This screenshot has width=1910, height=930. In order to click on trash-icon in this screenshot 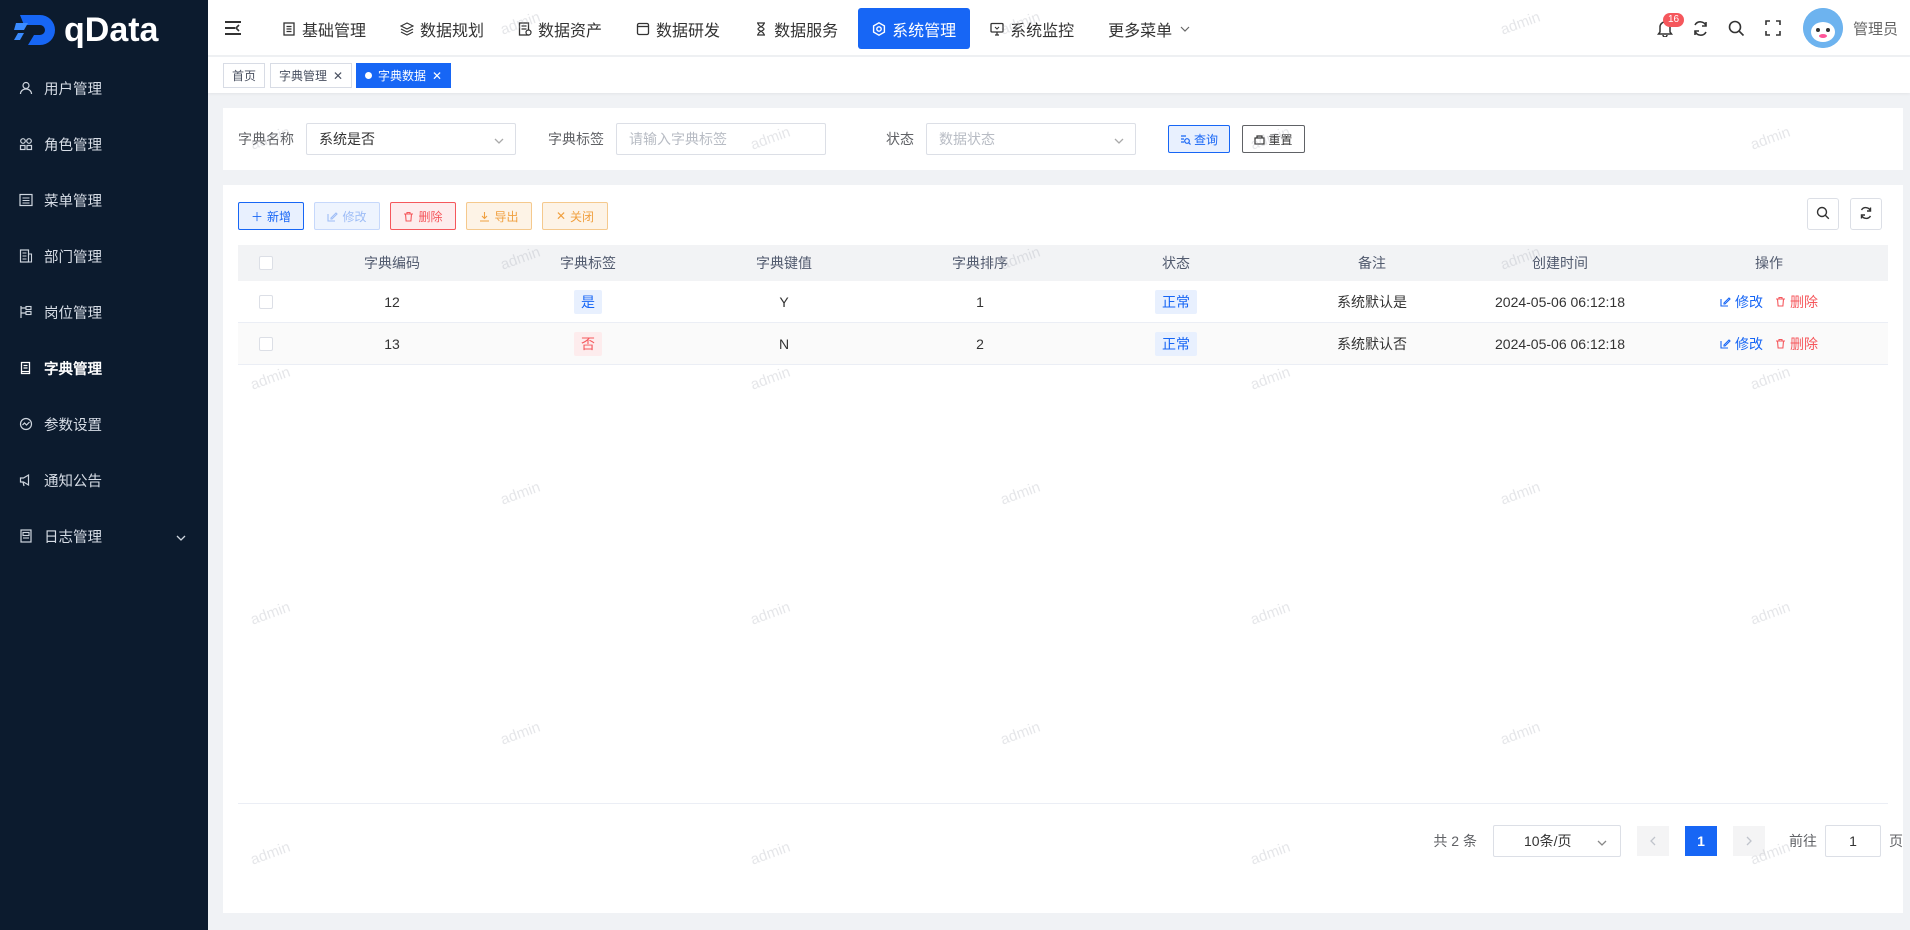, I will do `click(1780, 343)`.